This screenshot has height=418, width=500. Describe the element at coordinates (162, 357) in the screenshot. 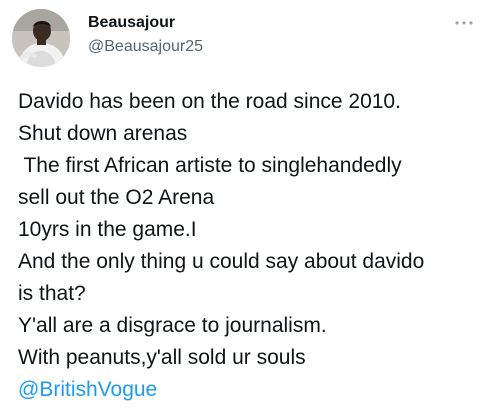

I see `tweet-line: With peanuts,y'all sold ur souls` at that location.